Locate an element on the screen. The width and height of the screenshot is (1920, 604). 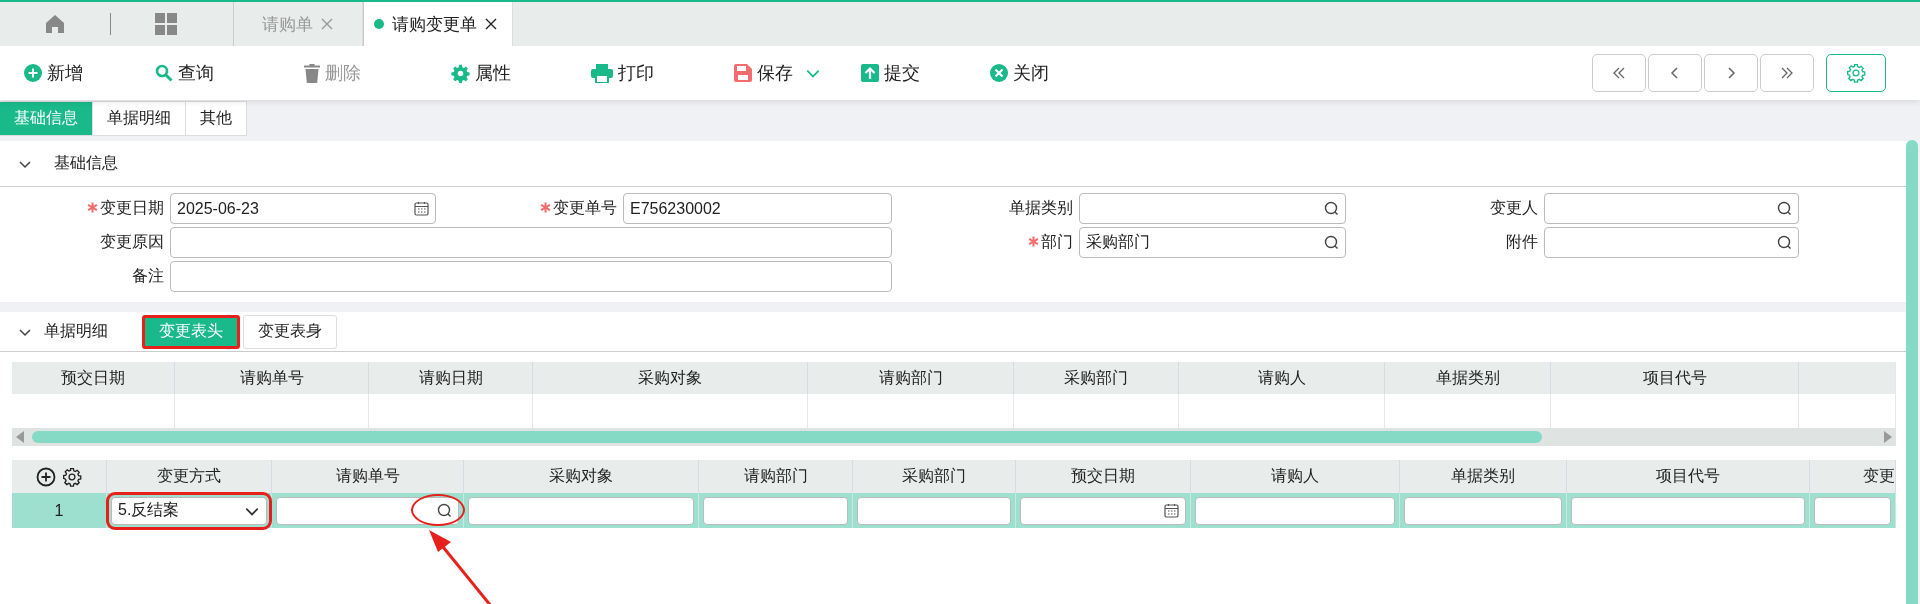
toolbar-button: 新增 is located at coordinates (53, 73).